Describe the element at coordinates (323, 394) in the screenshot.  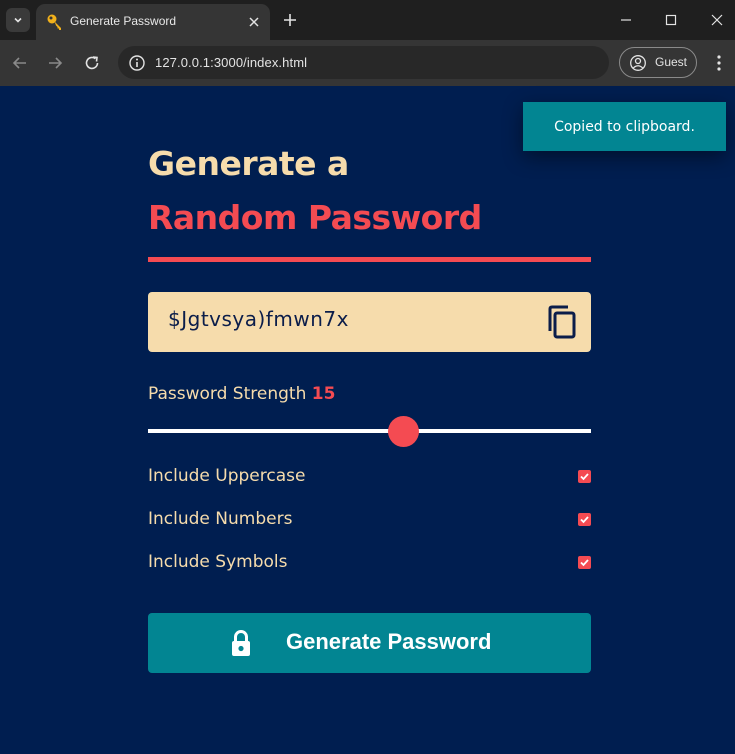
I see `strength-value: 15` at that location.